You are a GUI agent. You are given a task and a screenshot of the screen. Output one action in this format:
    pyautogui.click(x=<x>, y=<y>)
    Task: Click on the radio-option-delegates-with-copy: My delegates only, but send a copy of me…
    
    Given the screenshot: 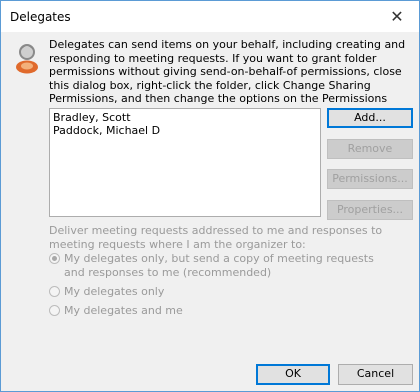 What is the action you would take?
    pyautogui.click(x=216, y=265)
    